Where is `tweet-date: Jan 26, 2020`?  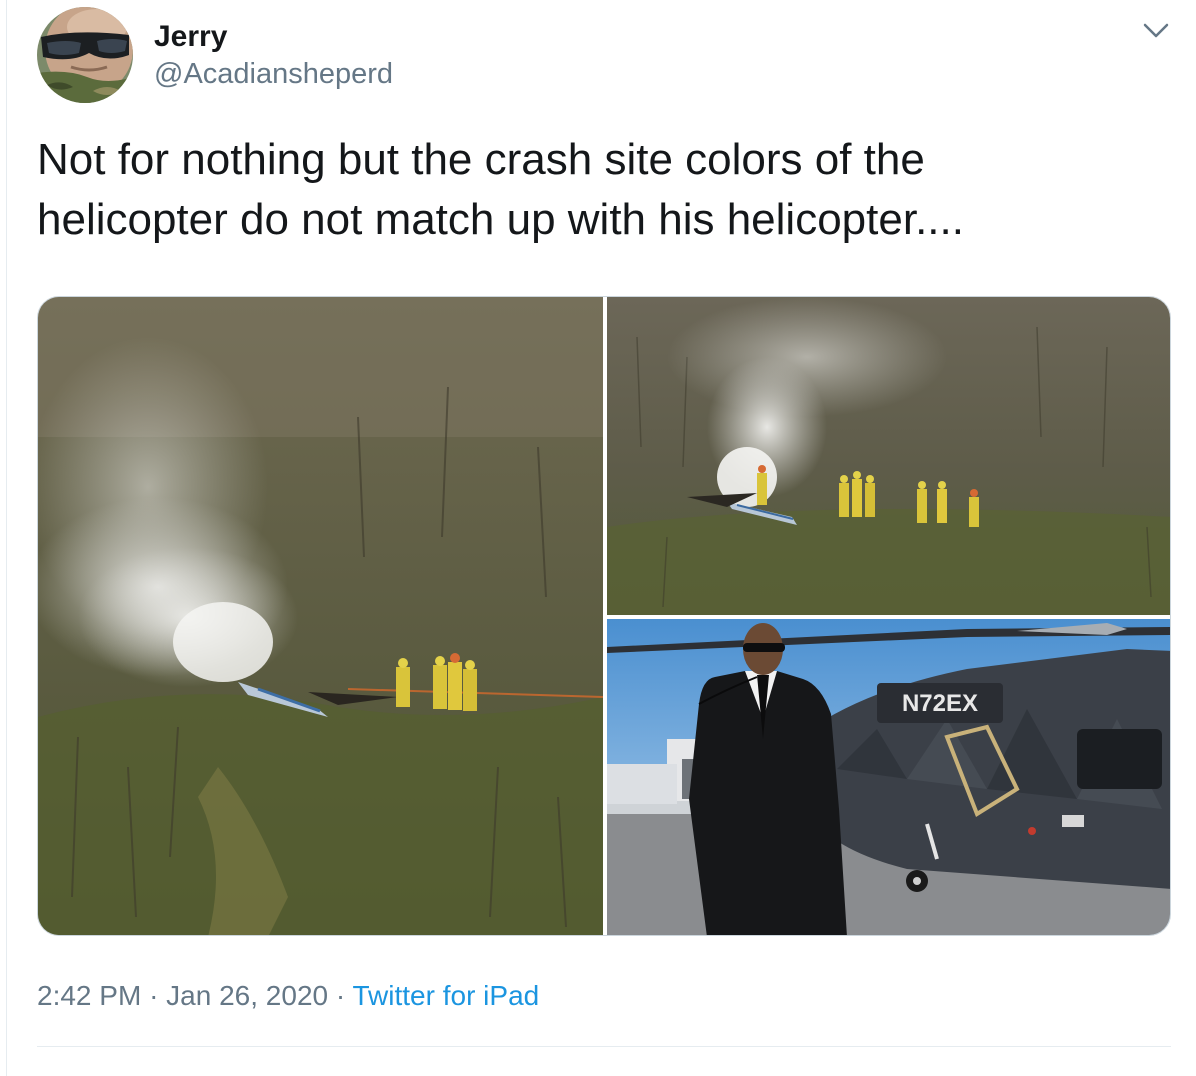 tweet-date: Jan 26, 2020 is located at coordinates (247, 995).